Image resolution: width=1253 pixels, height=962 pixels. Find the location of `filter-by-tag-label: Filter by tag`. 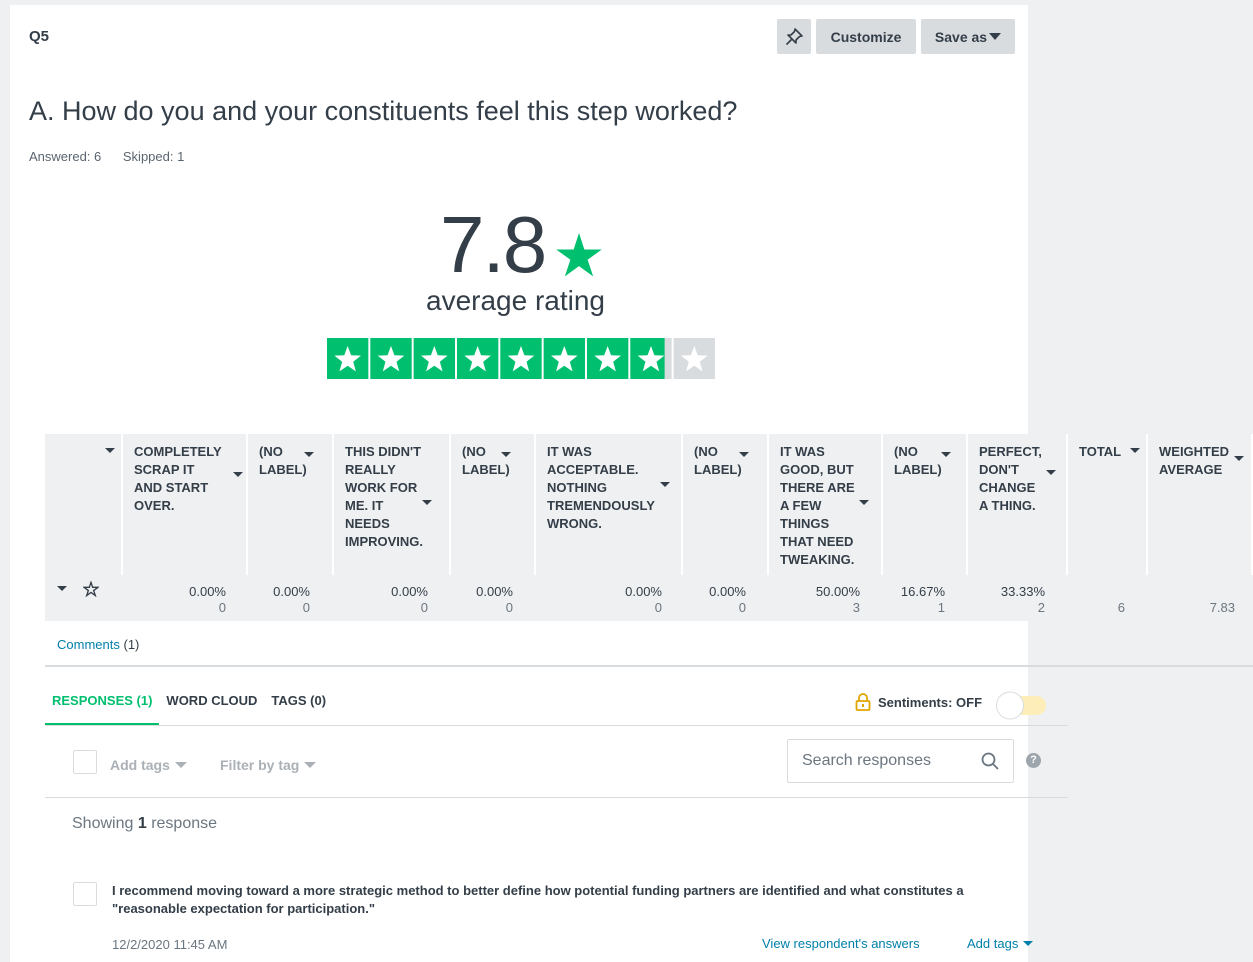

filter-by-tag-label: Filter by tag is located at coordinates (260, 765).